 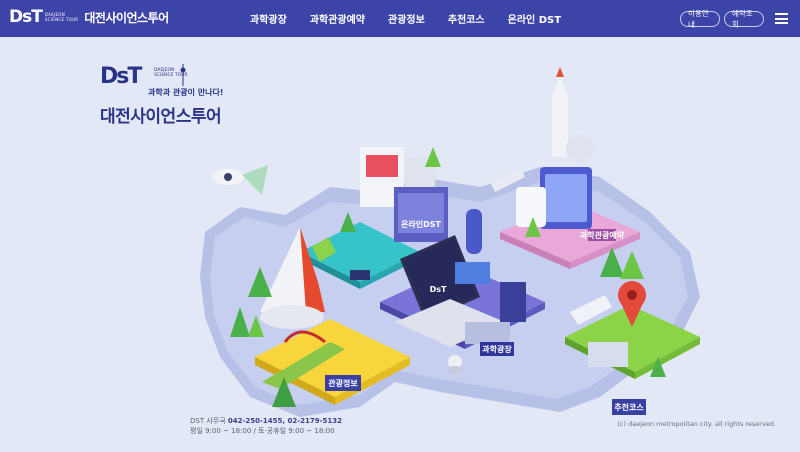 What do you see at coordinates (700, 19) in the screenshot?
I see `guide-button: 이용안내` at bounding box center [700, 19].